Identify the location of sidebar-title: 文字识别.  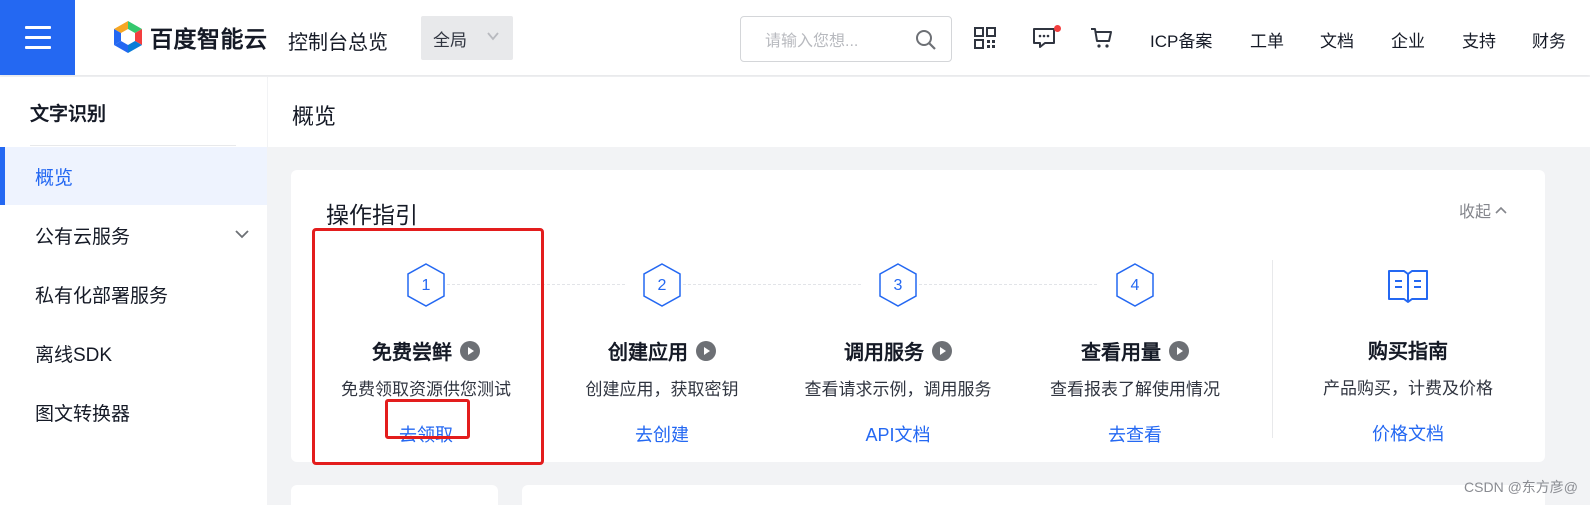
(68, 114).